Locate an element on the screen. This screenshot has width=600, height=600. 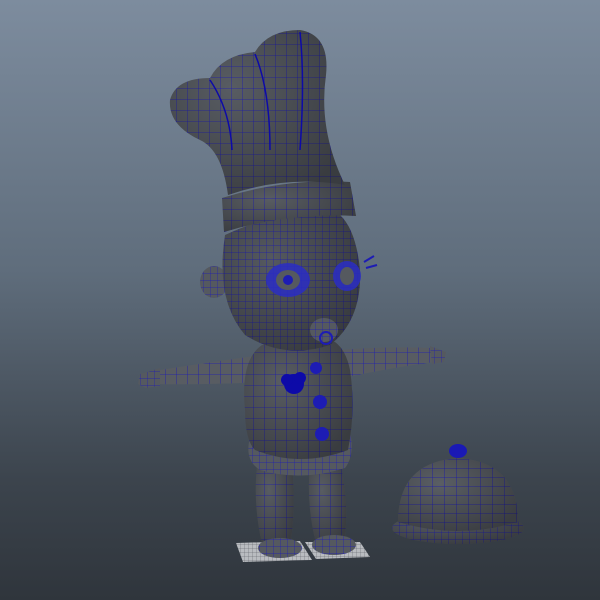
right-hand is located at coordinates (438, 355).